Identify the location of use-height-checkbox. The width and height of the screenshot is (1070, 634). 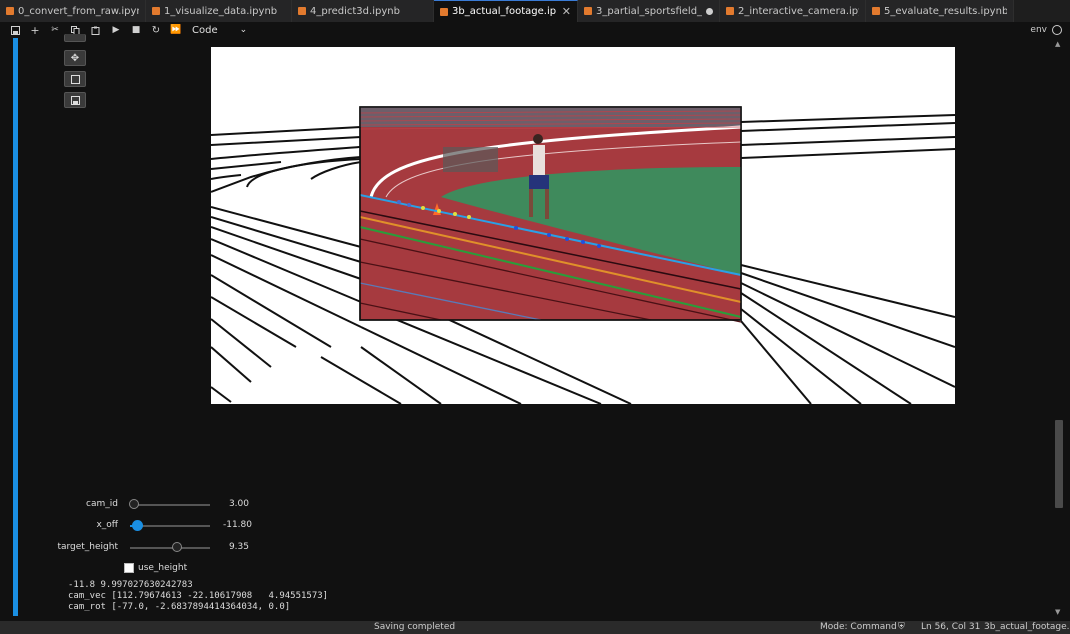
(129, 568).